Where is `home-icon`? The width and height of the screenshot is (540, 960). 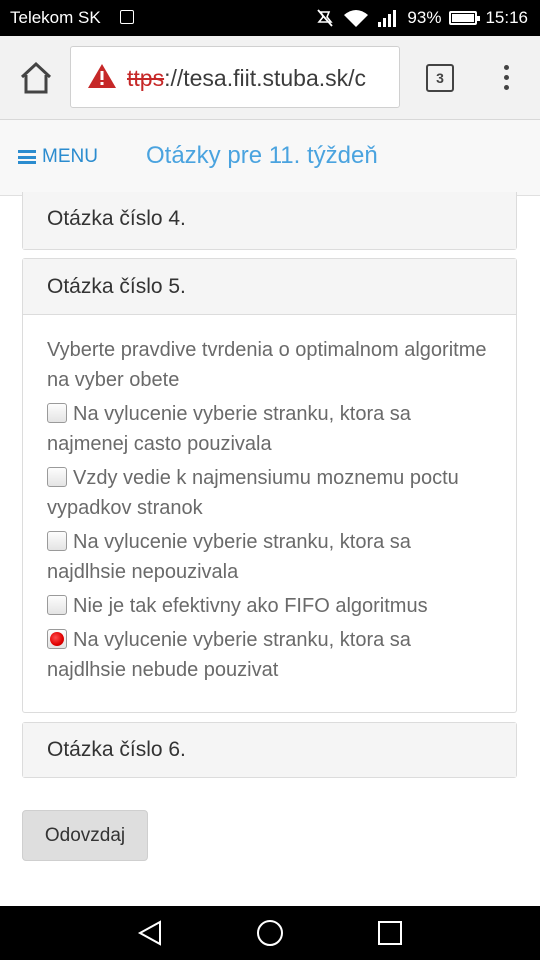 home-icon is located at coordinates (36, 78).